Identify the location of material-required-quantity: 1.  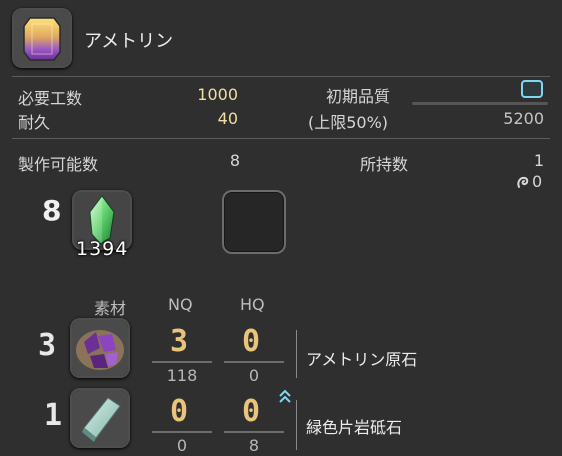
(53, 415).